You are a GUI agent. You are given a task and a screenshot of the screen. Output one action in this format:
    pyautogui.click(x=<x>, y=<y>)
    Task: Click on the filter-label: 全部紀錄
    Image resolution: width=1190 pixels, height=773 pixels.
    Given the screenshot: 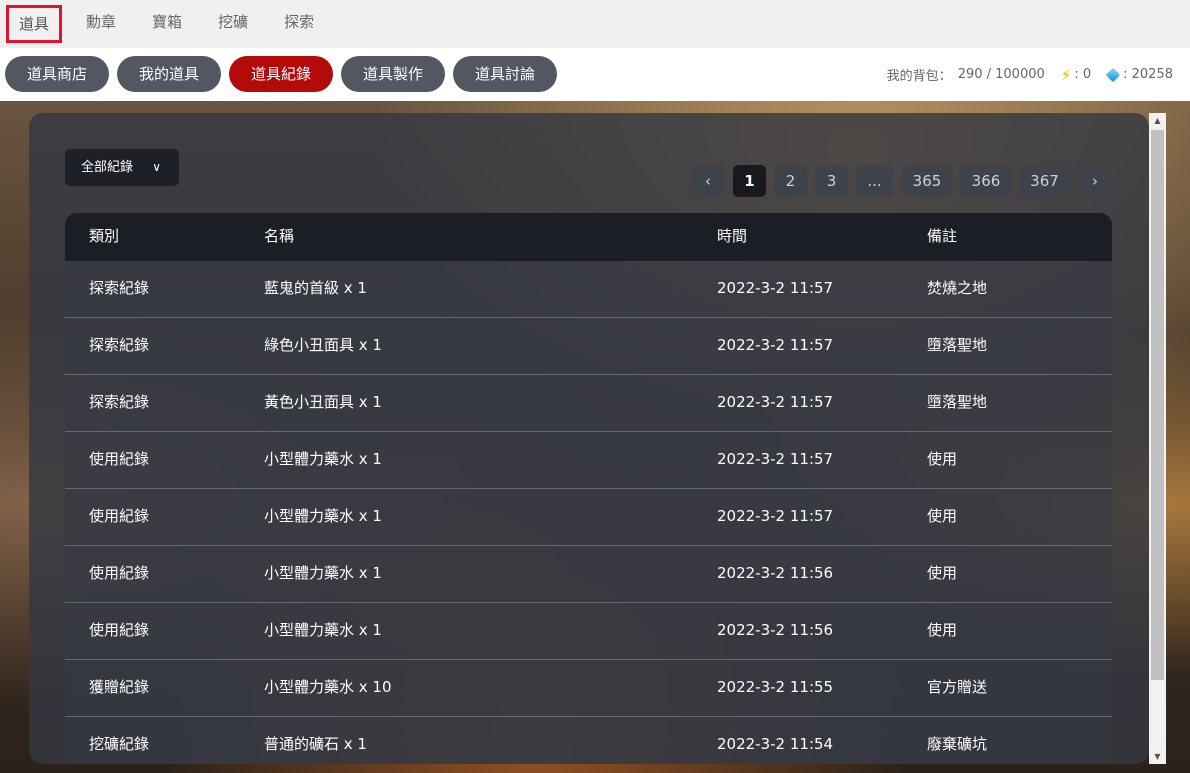 What is the action you would take?
    pyautogui.click(x=107, y=167)
    